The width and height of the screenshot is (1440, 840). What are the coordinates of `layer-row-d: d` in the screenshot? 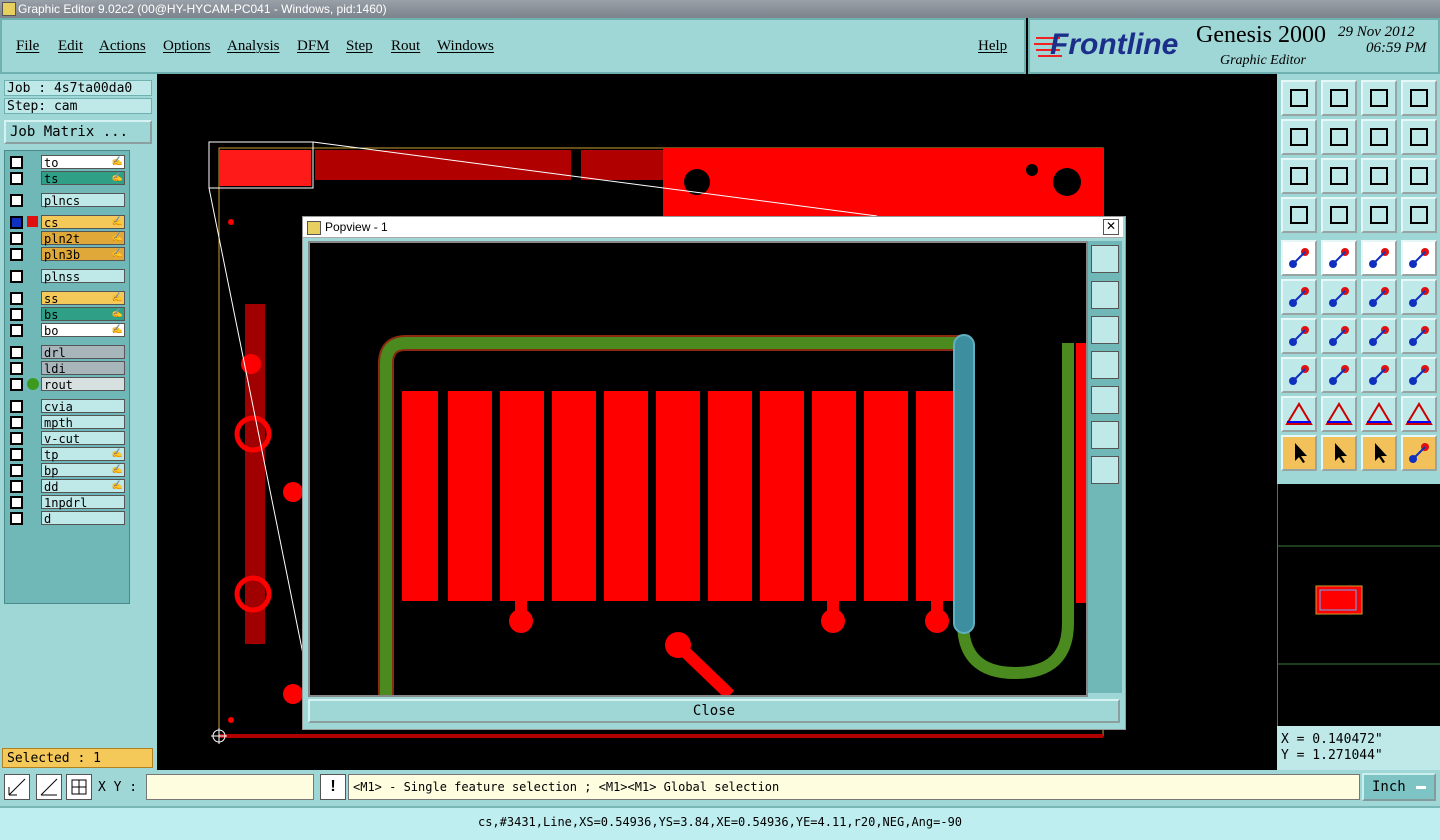 It's located at (67, 518).